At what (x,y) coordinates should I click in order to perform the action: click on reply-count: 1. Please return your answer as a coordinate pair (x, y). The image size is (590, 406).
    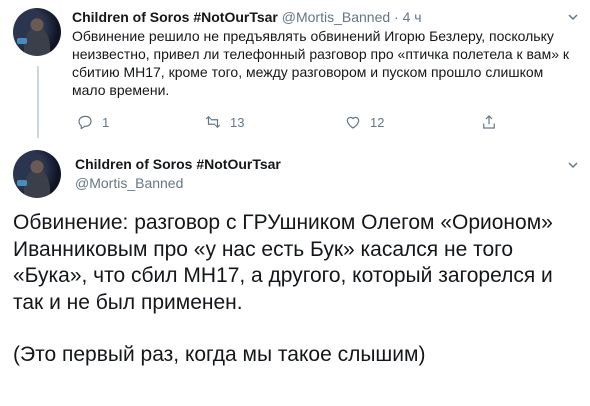
    Looking at the image, I should click on (106, 122).